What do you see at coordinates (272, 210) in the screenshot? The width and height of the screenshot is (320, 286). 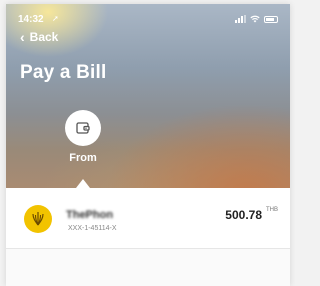 I see `currency-label: THB` at bounding box center [272, 210].